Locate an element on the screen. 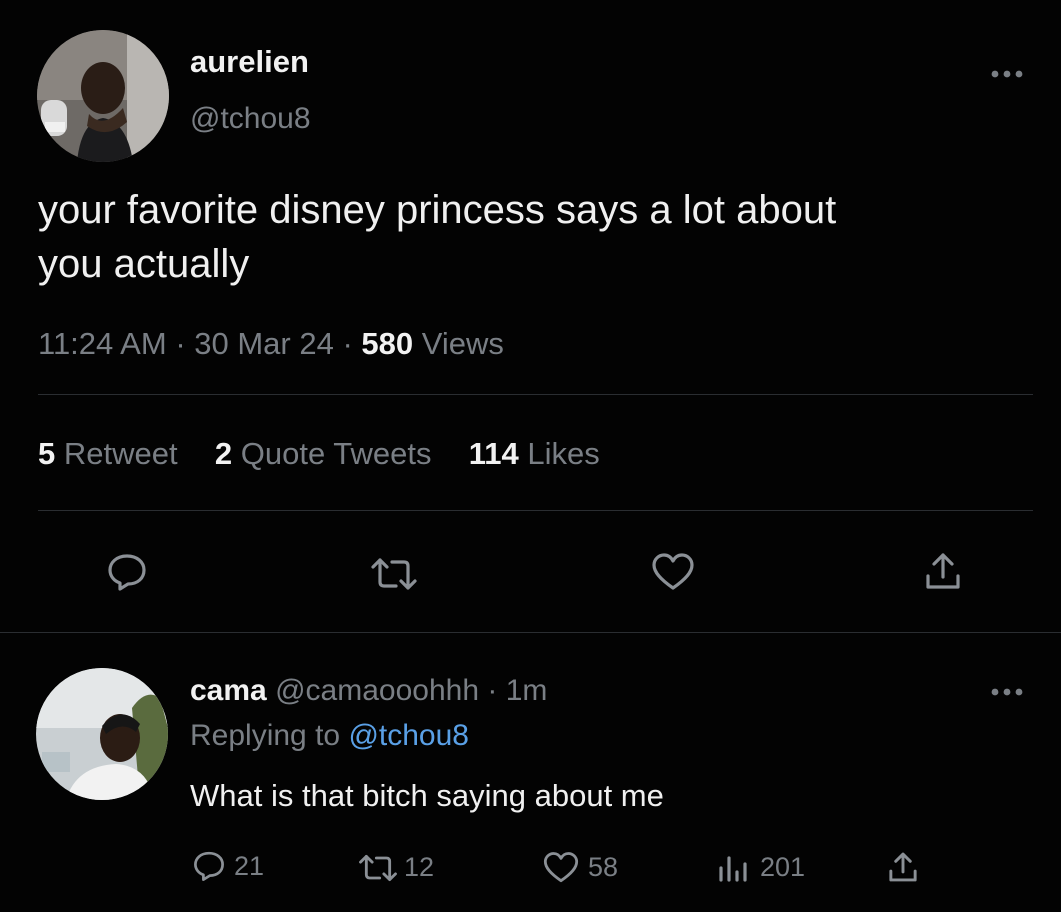  reply-author-name: cama is located at coordinates (228, 690).